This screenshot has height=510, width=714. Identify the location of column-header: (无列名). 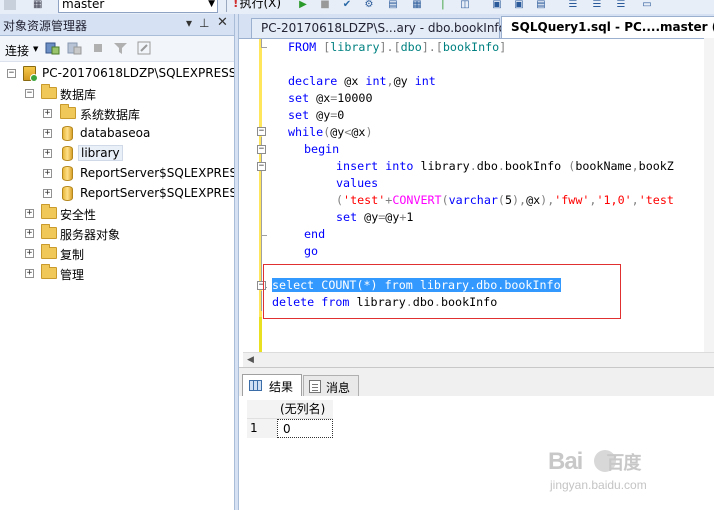
(305, 409).